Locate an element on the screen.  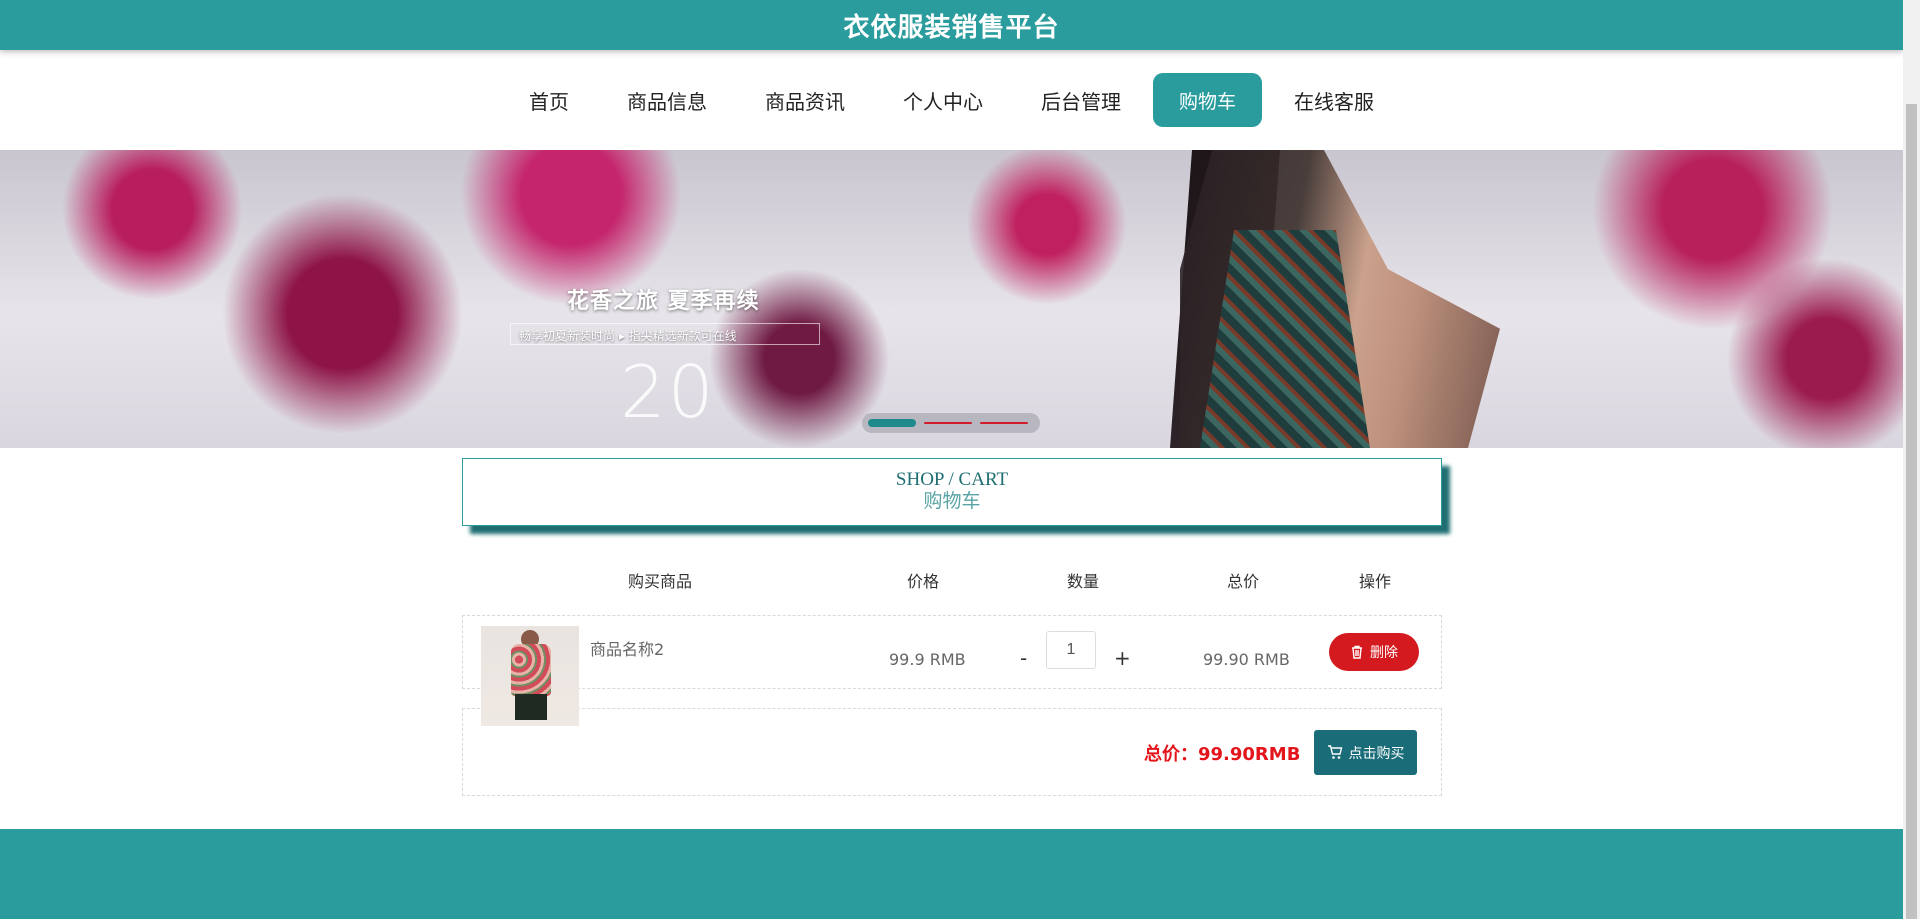
scrollbar-thumb is located at coordinates (1911, 511).